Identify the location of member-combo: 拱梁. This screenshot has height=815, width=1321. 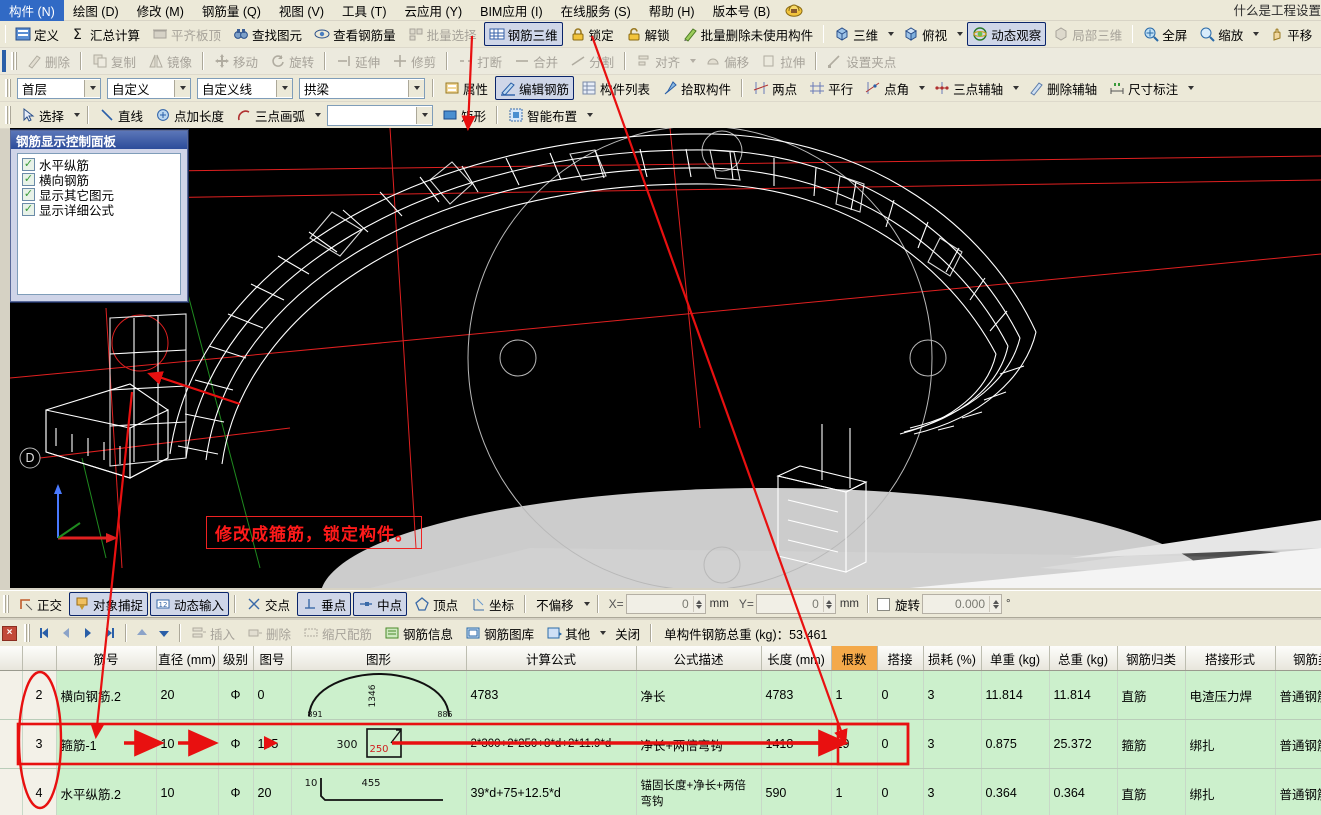
(362, 88).